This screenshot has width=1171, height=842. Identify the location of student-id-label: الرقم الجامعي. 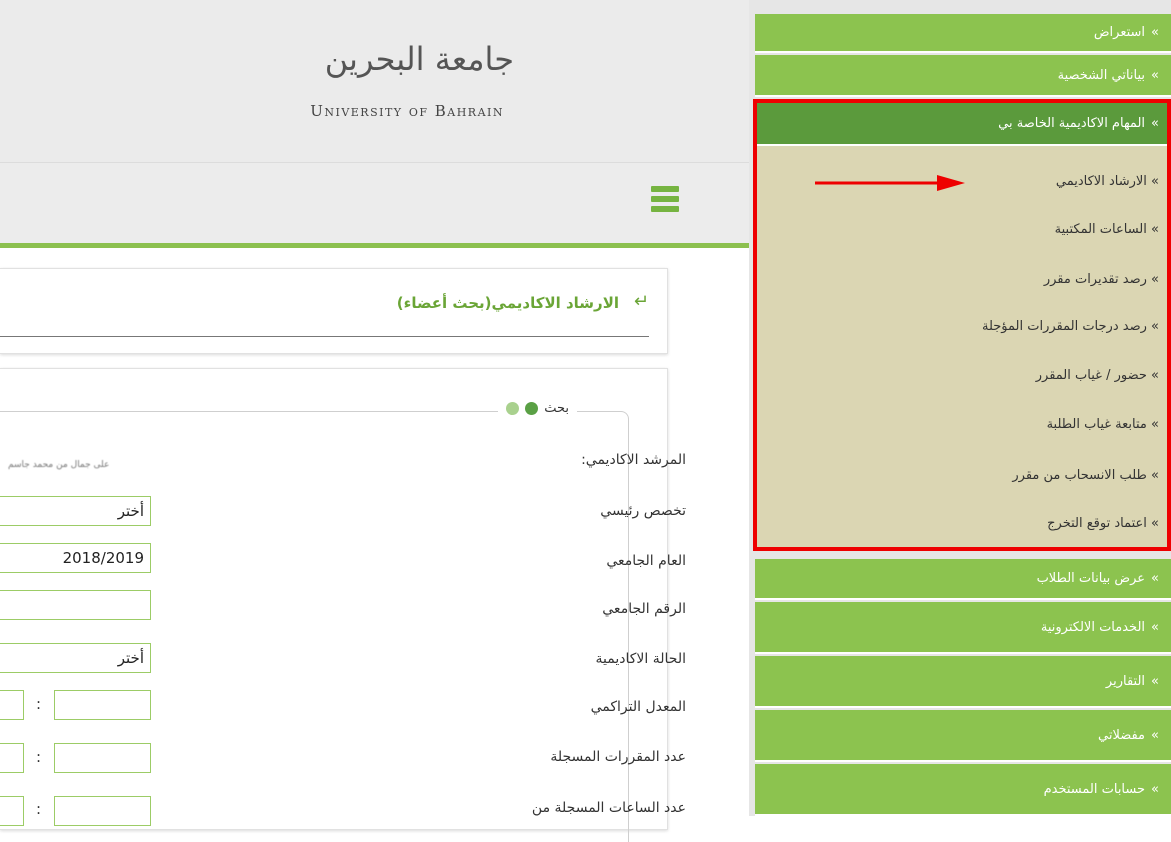
(644, 609).